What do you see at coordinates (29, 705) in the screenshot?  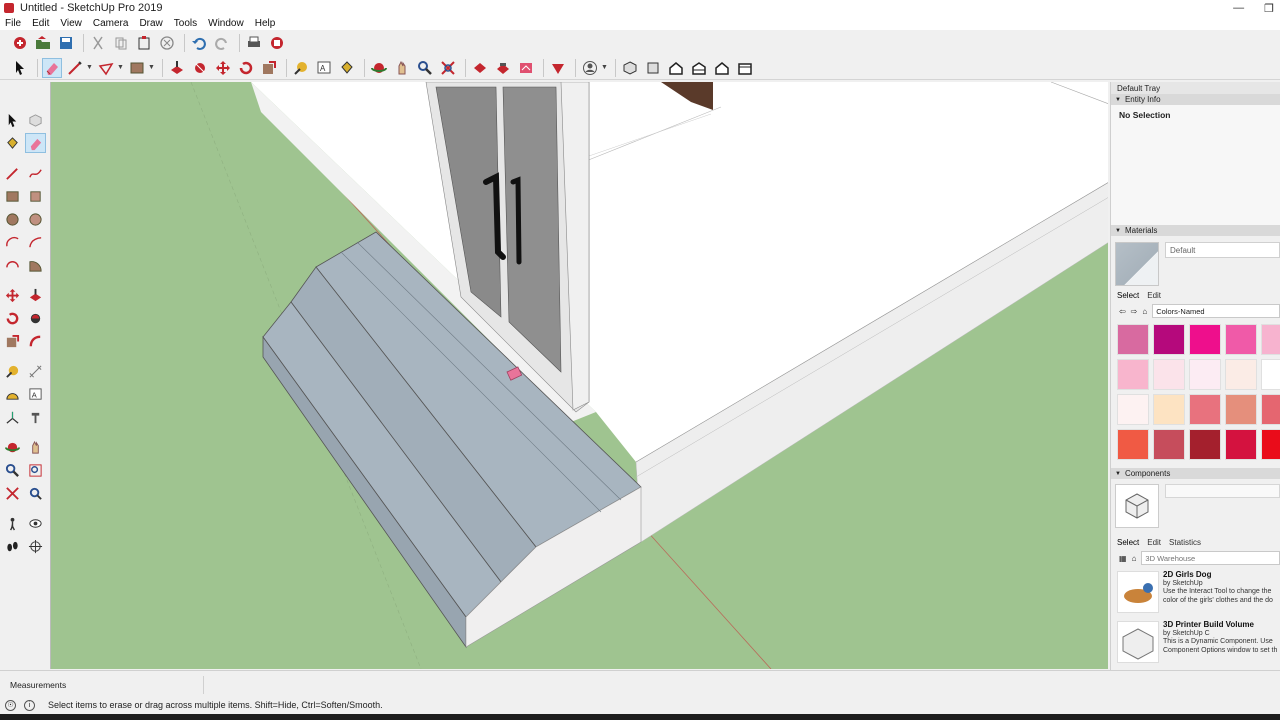 I see `info-icon: i` at bounding box center [29, 705].